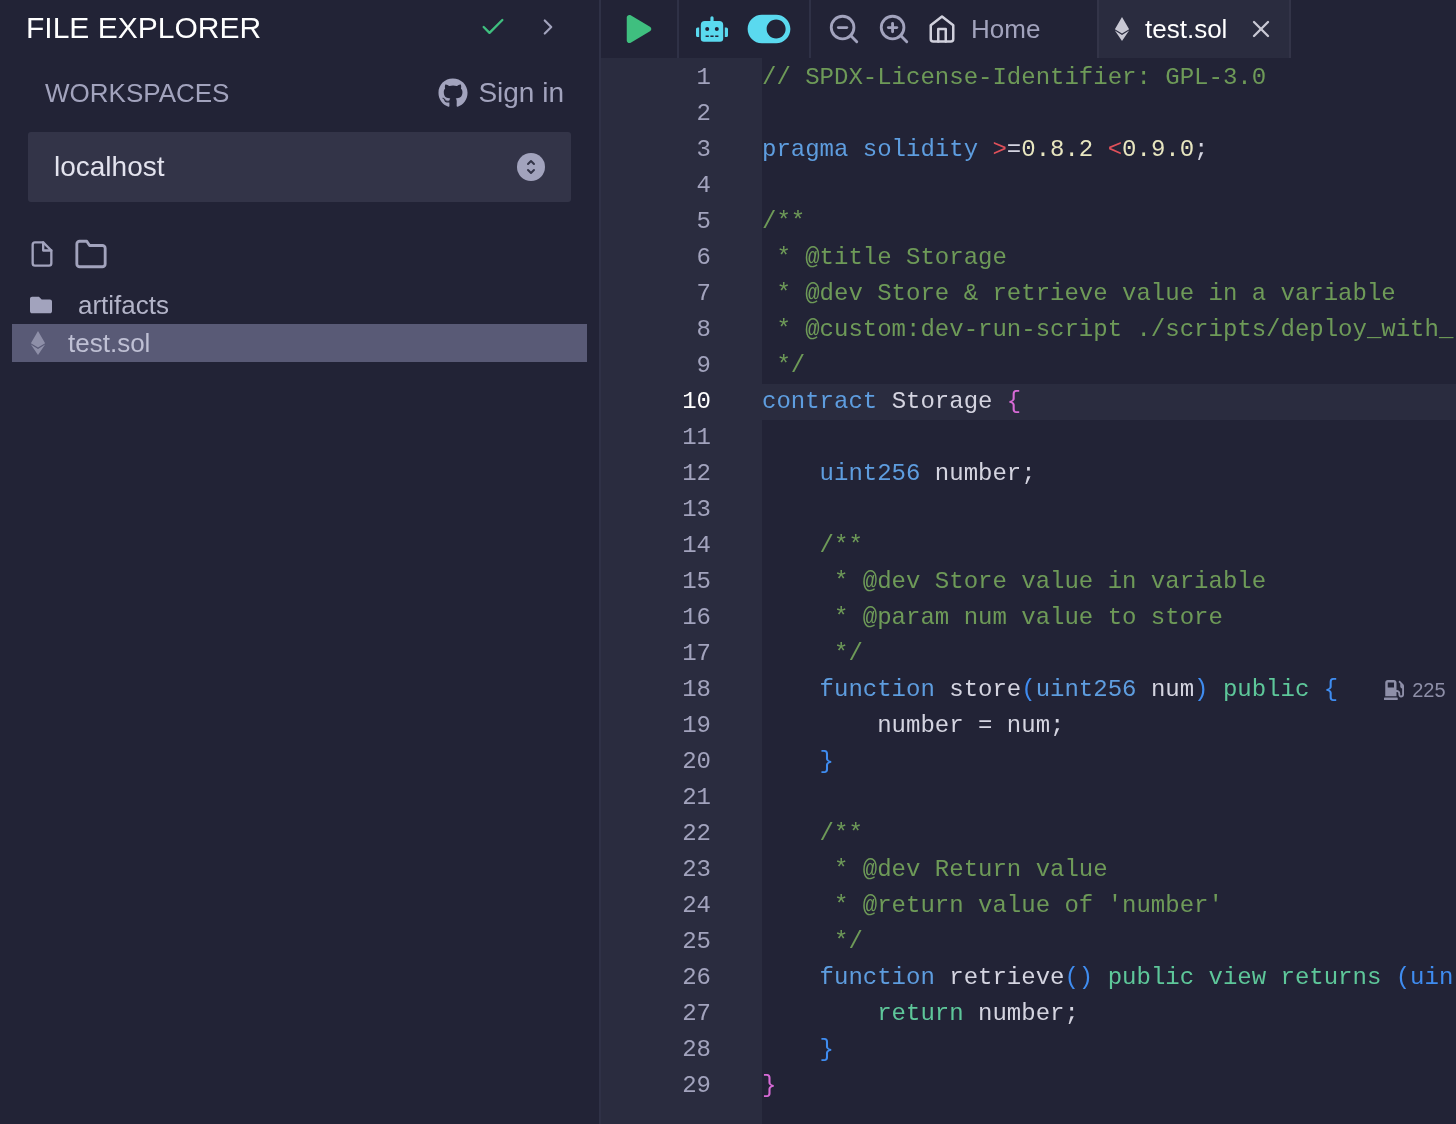 This screenshot has width=1456, height=1124. What do you see at coordinates (1028, 618) in the screenshot?
I see `code-line: * @param num value to store` at bounding box center [1028, 618].